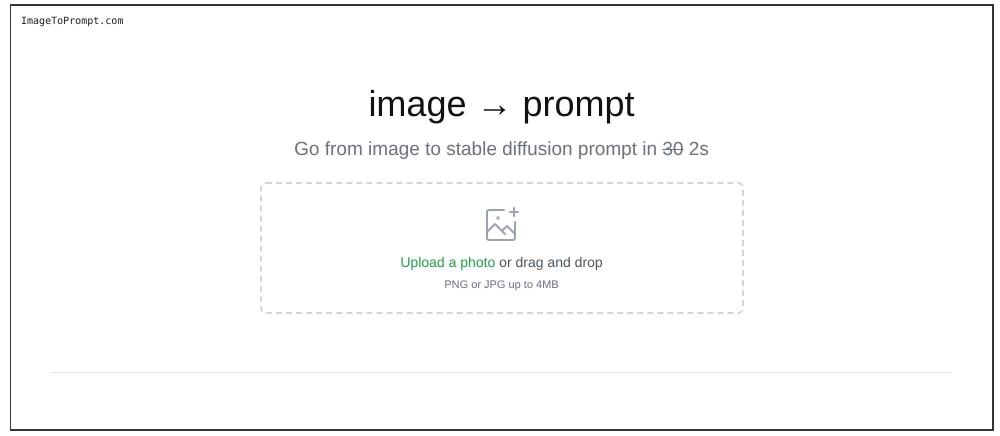  Describe the element at coordinates (502, 224) in the screenshot. I see `image-add-icon` at that location.